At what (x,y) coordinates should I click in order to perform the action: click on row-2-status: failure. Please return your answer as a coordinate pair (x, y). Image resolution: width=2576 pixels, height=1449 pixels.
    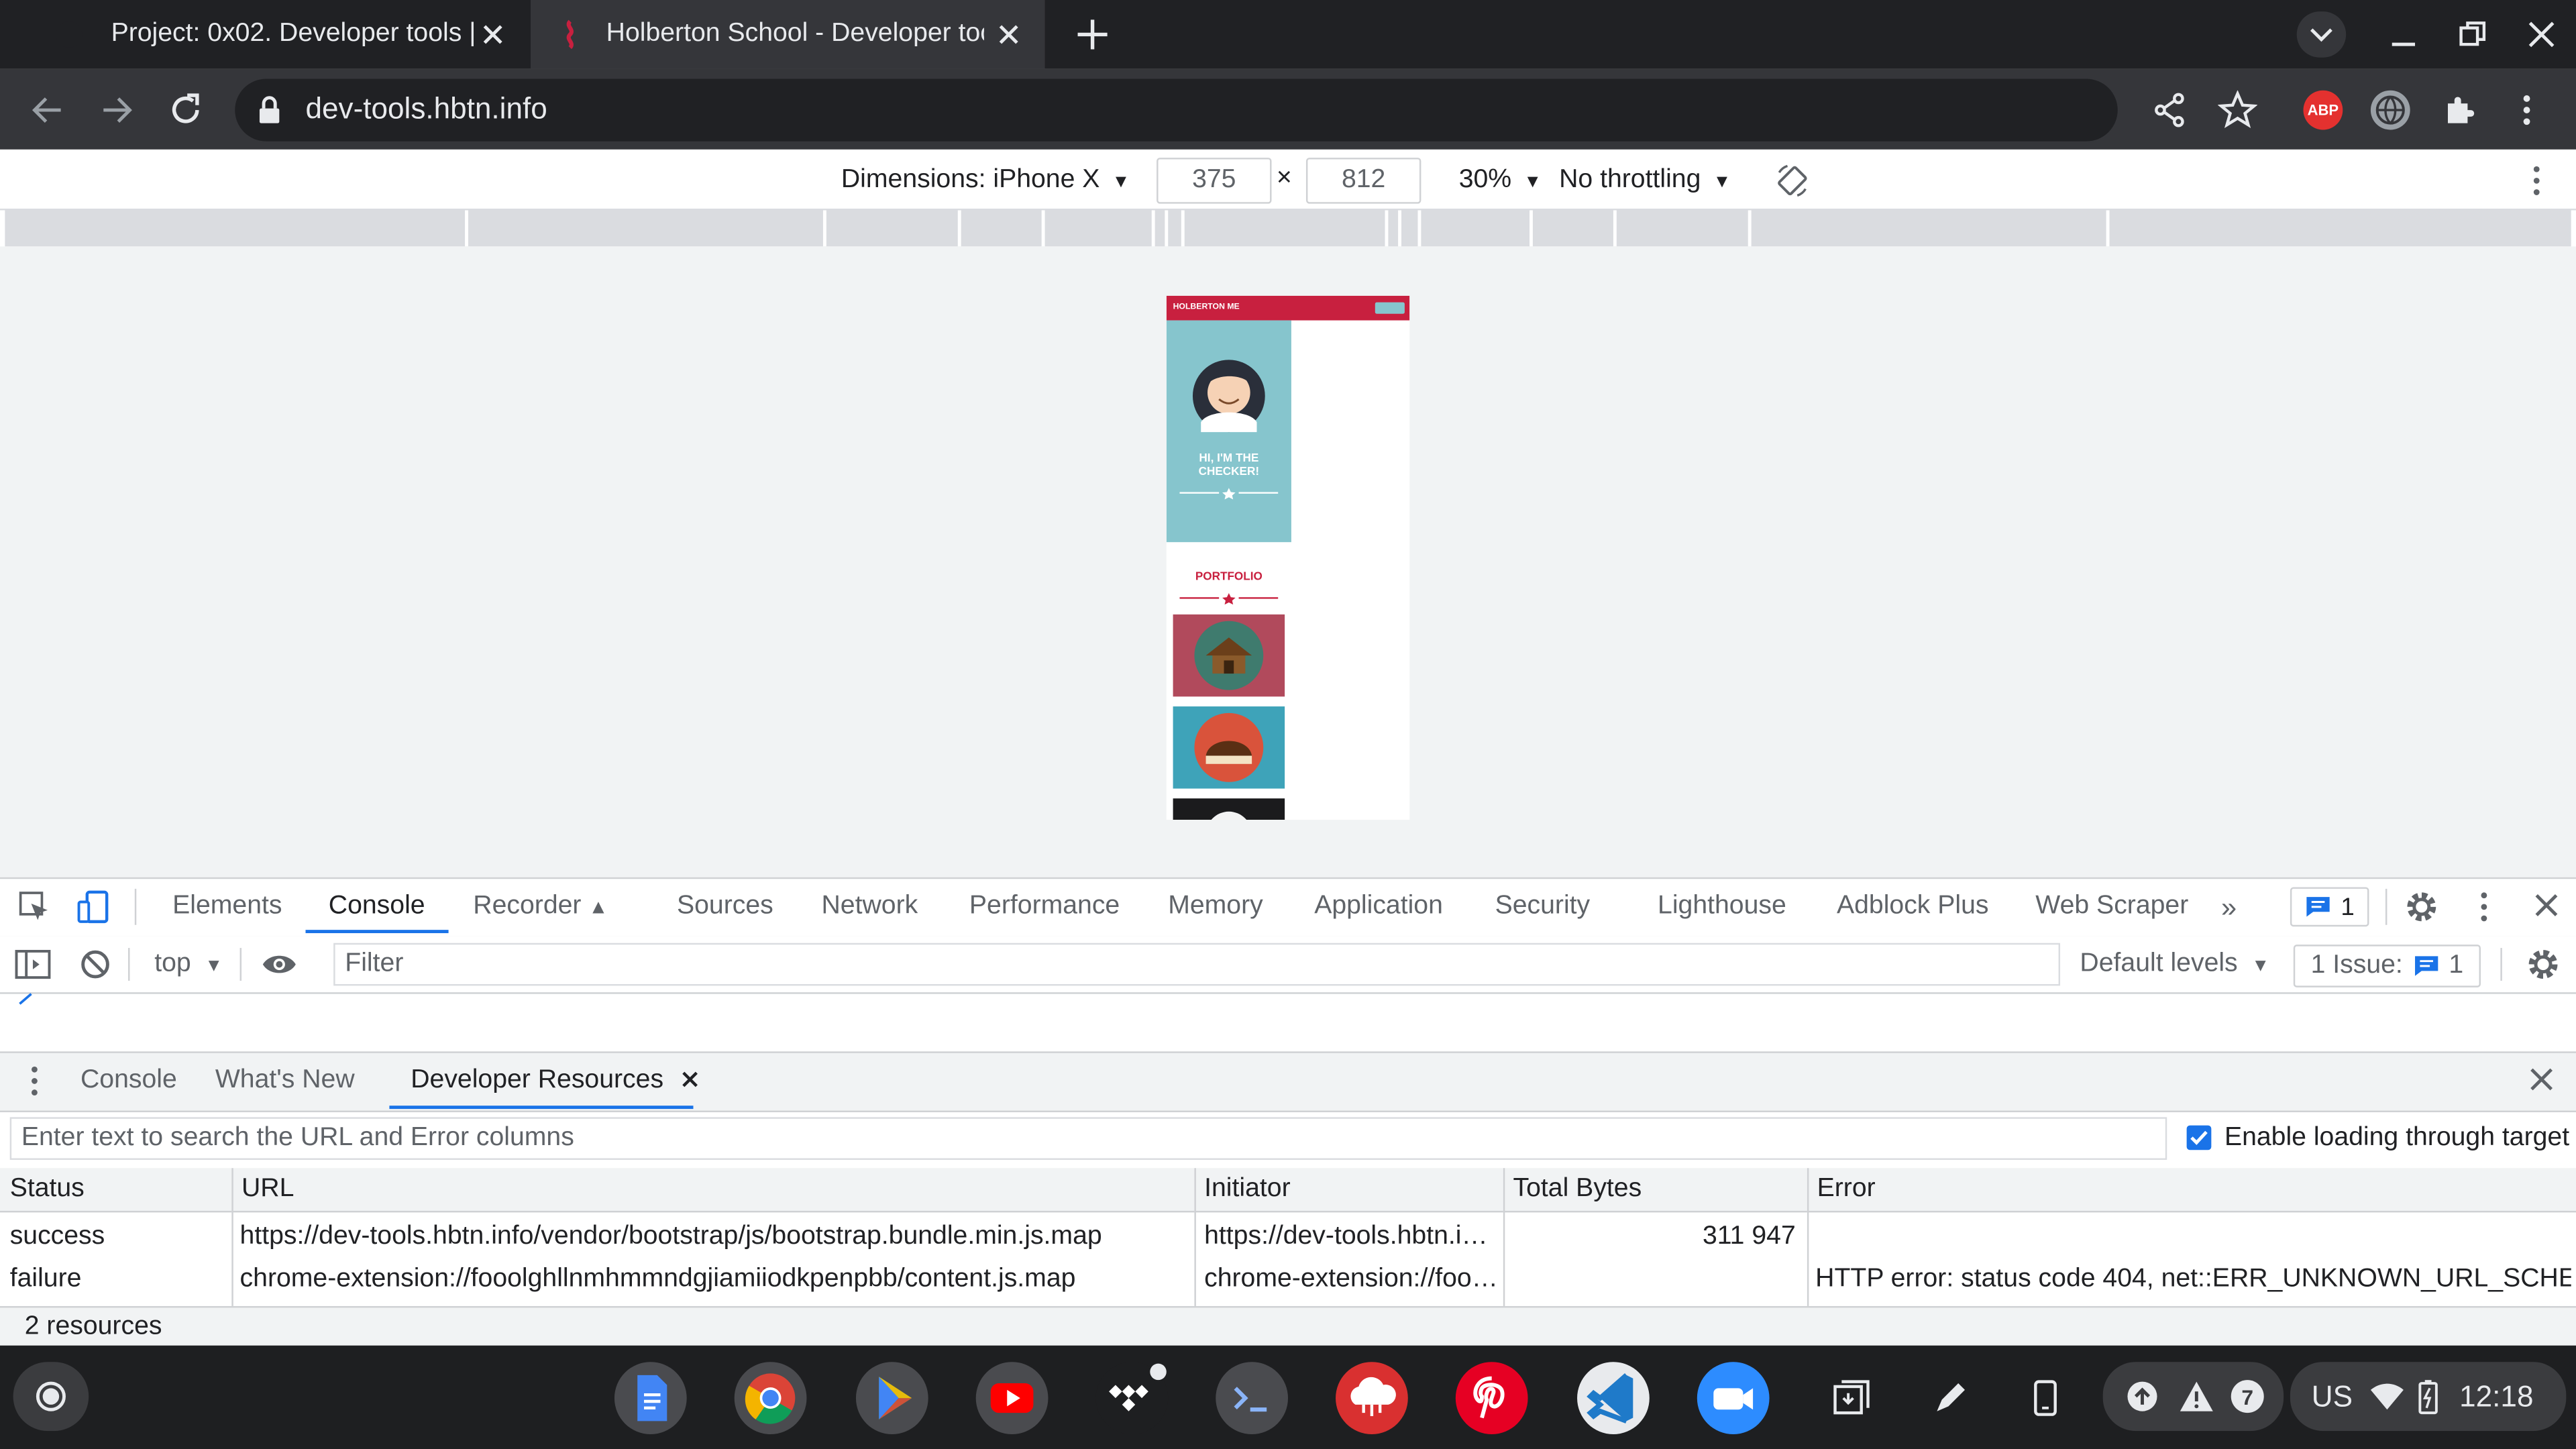
    Looking at the image, I should click on (46, 1280).